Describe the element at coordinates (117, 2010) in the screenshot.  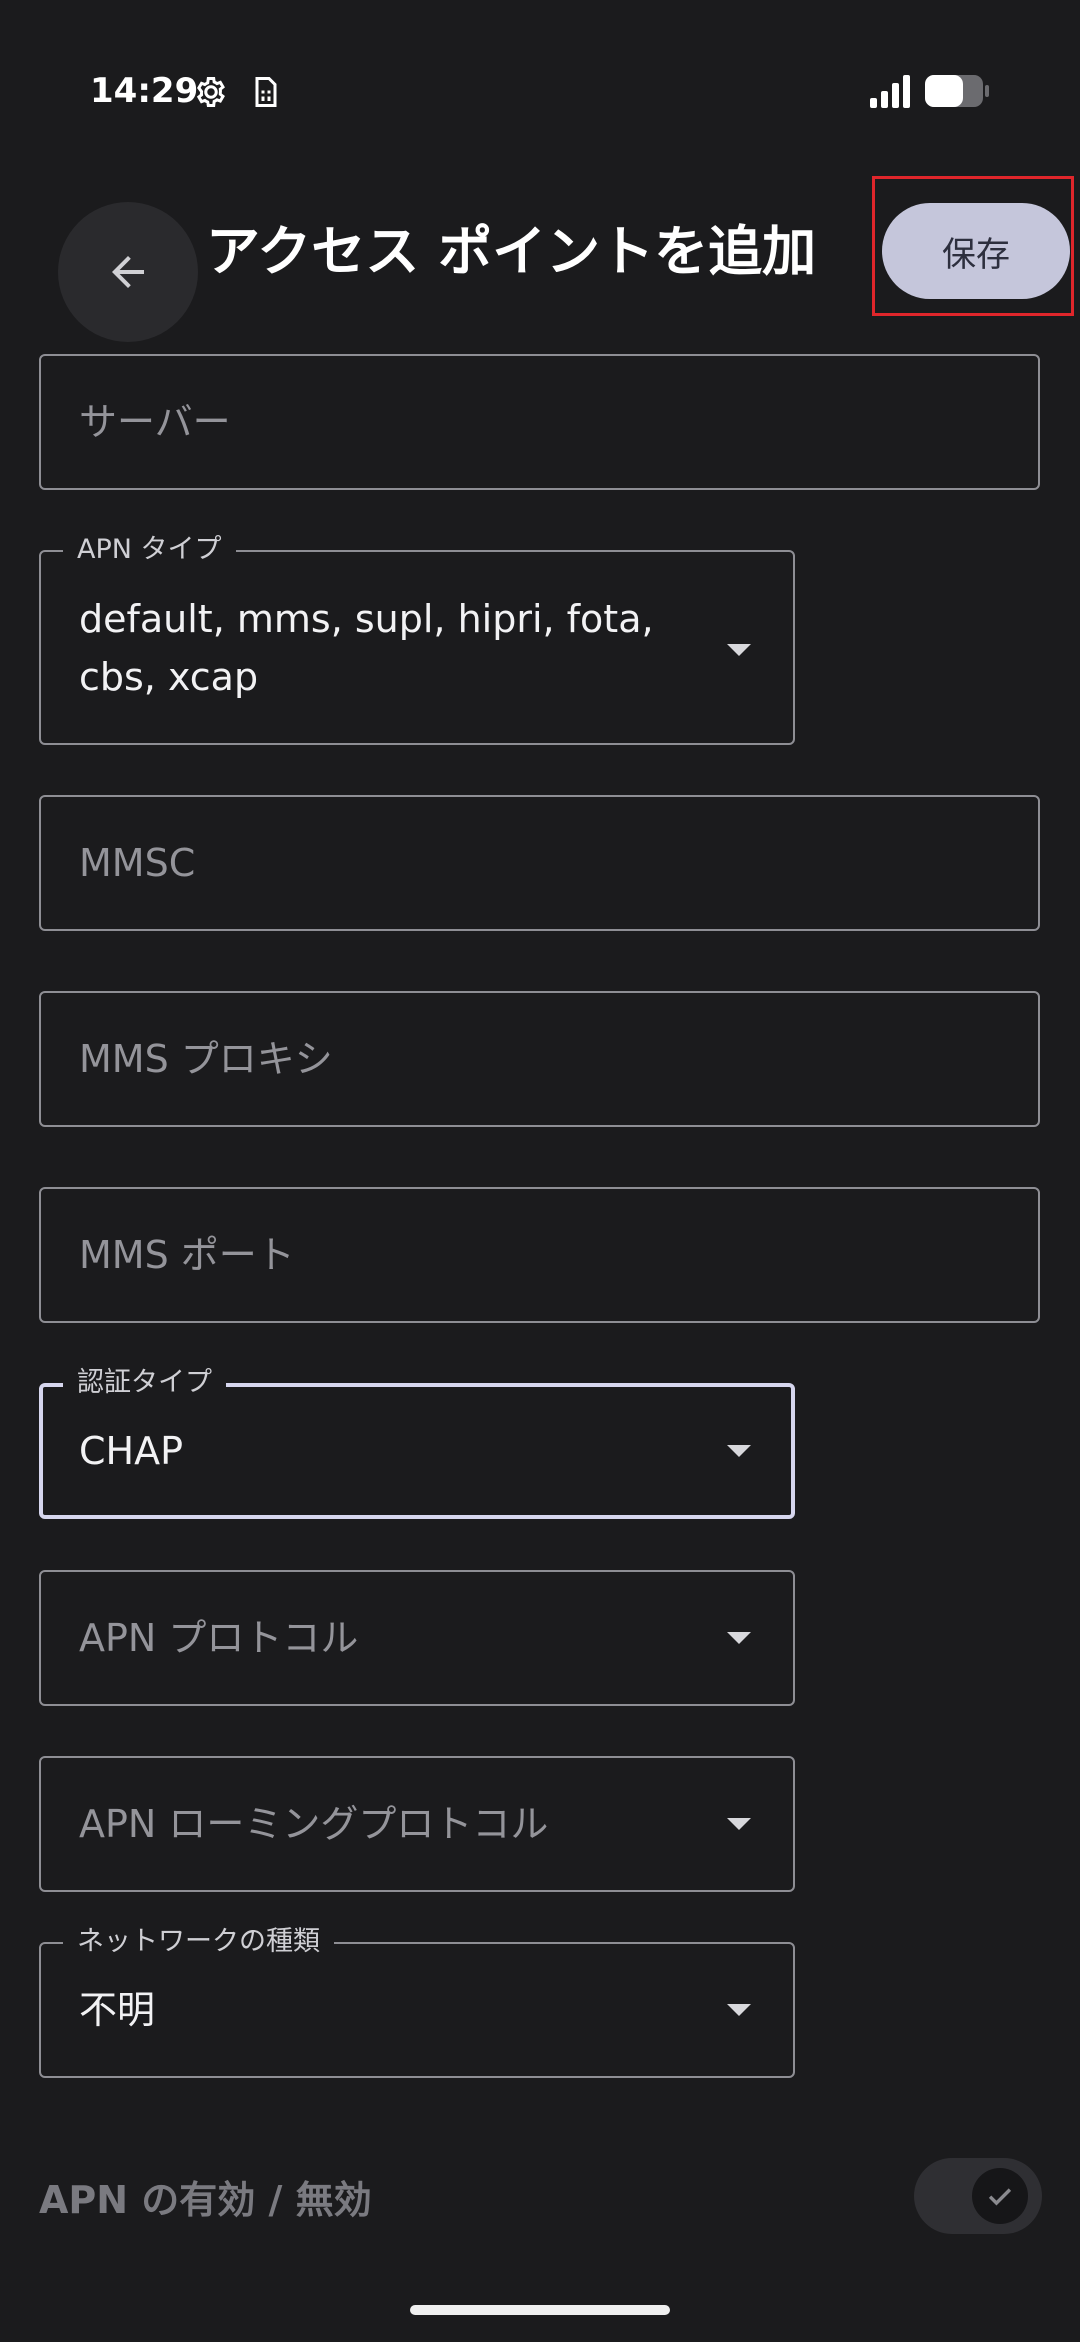
I see `network-type-value: 不明` at that location.